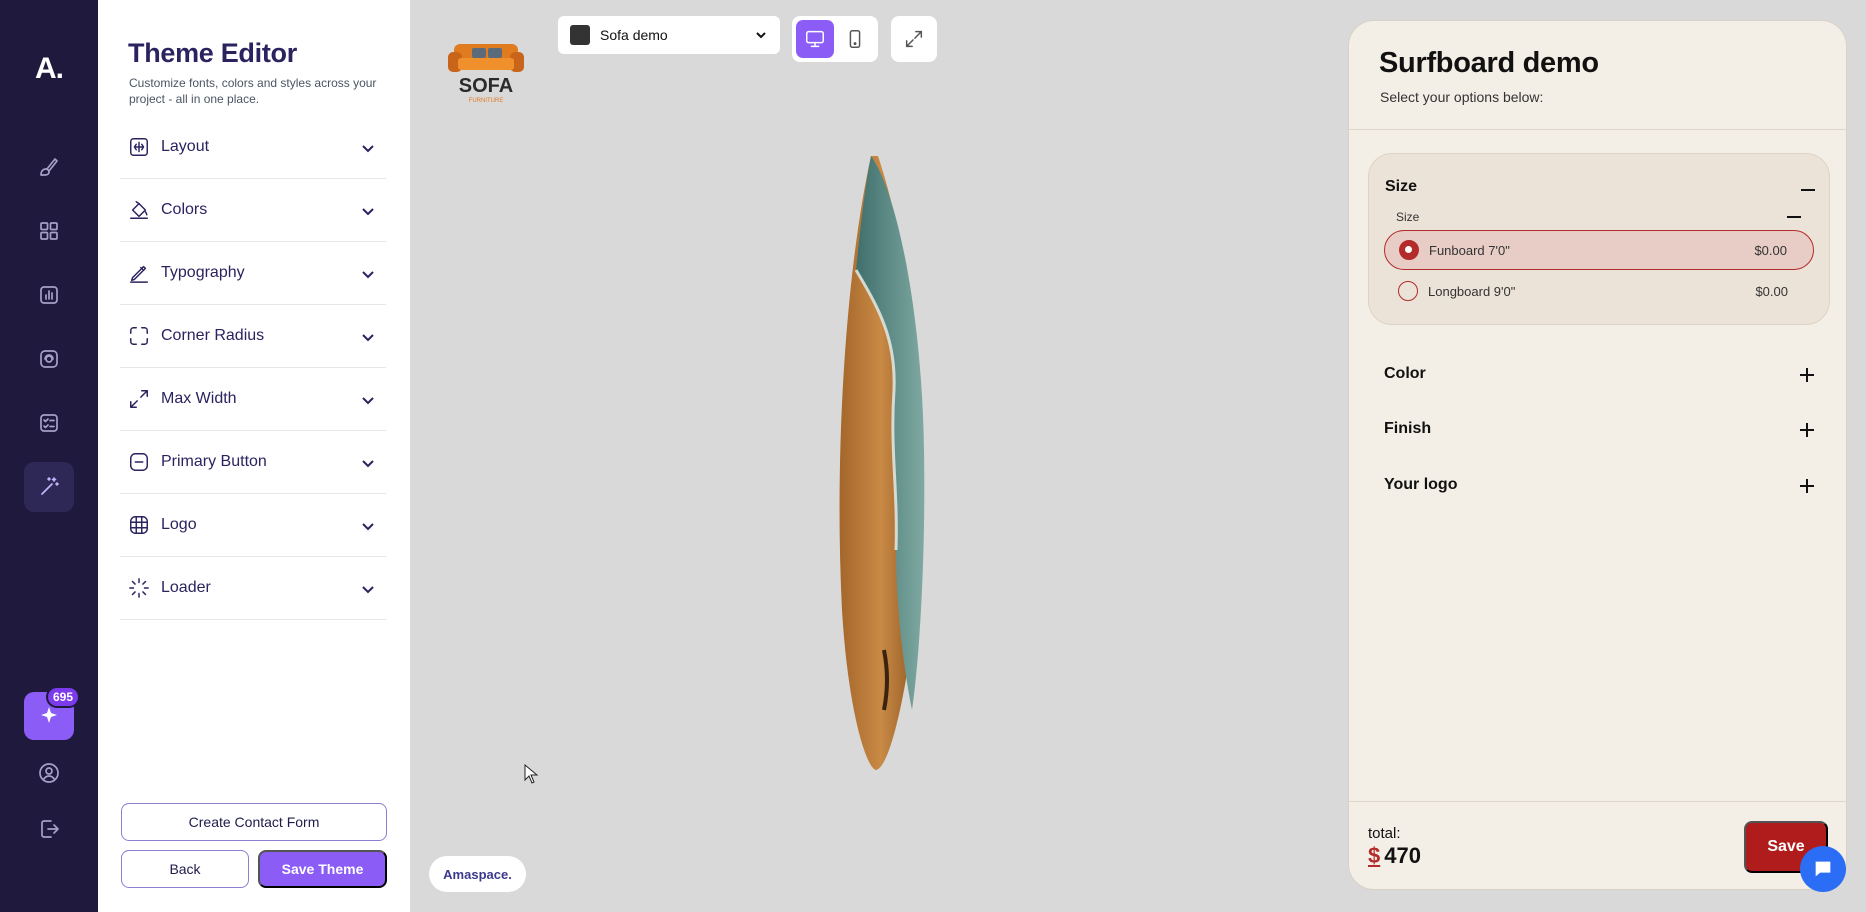  I want to click on logout-icon, so click(50, 829).